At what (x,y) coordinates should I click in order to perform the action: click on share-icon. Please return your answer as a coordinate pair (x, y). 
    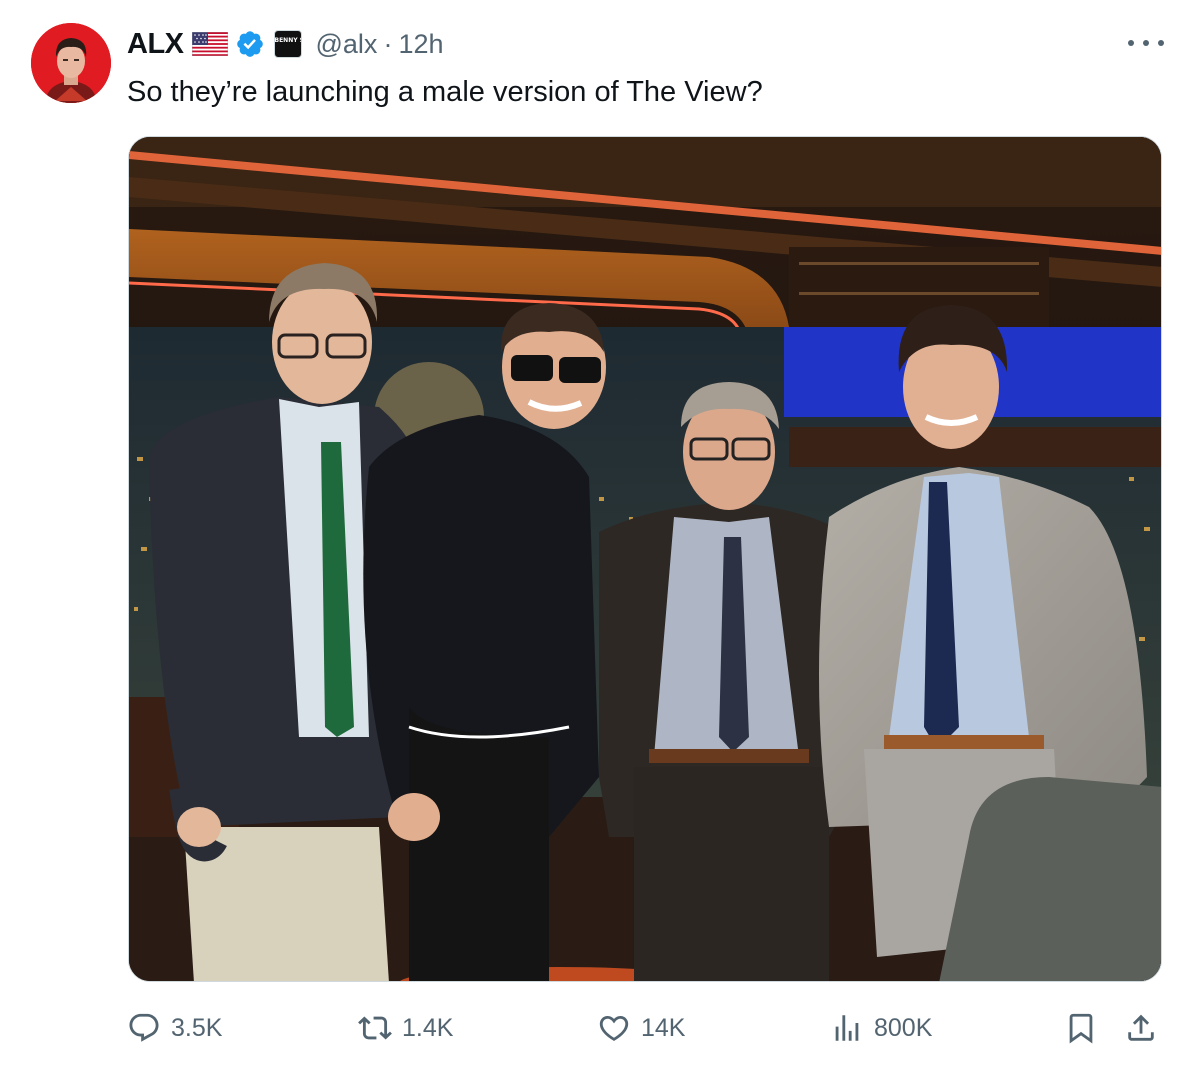
    Looking at the image, I should click on (1141, 1027).